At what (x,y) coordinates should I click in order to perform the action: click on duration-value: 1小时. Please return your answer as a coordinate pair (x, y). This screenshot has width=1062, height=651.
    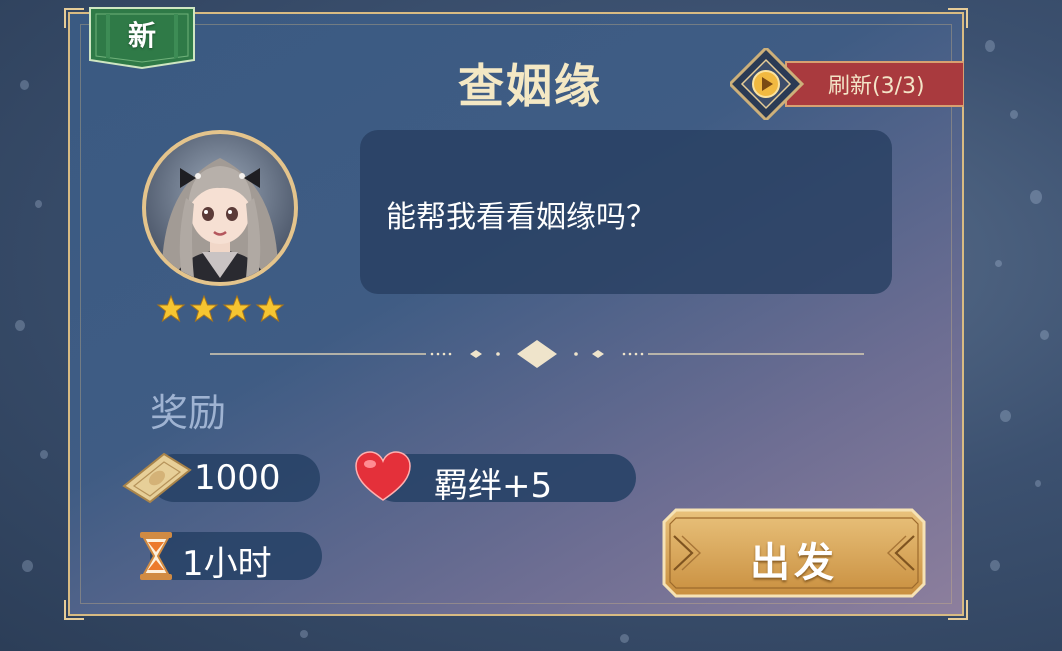
    Looking at the image, I should click on (227, 564).